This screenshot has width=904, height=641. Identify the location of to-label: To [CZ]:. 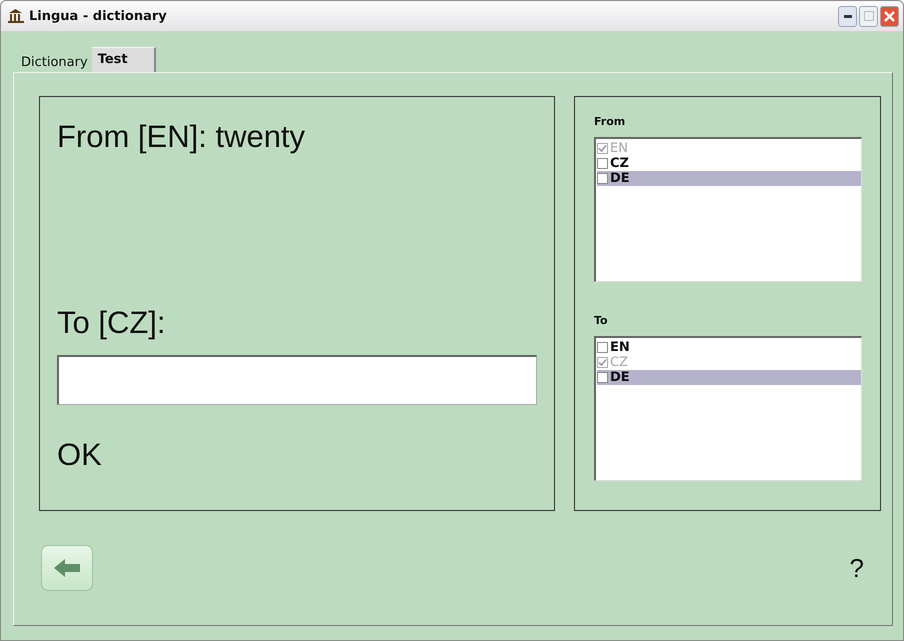
(112, 323).